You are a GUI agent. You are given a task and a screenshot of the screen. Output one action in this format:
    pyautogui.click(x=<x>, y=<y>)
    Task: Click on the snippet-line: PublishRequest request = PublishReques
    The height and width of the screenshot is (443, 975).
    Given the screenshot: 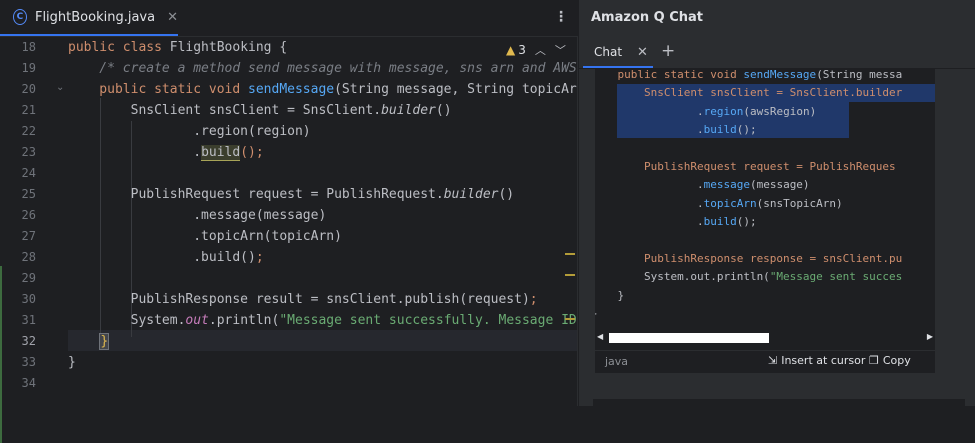 What is the action you would take?
    pyautogui.click(x=745, y=167)
    